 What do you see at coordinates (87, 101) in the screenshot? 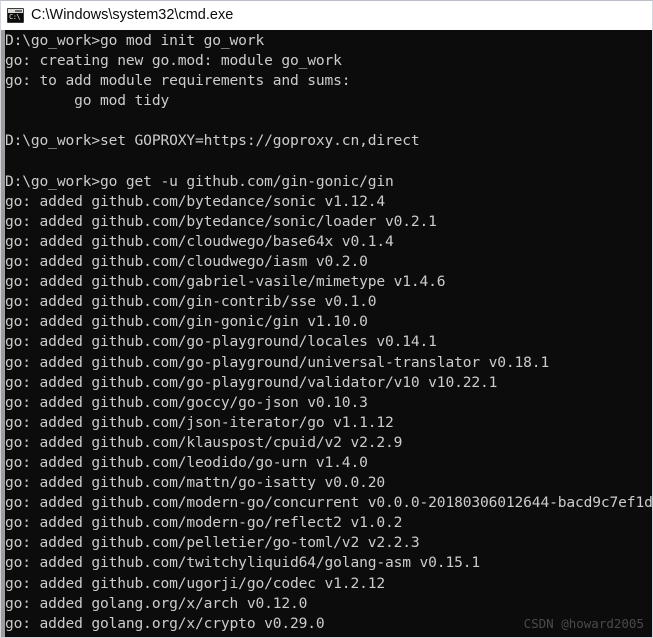
I see `console-line: go mod tidy` at bounding box center [87, 101].